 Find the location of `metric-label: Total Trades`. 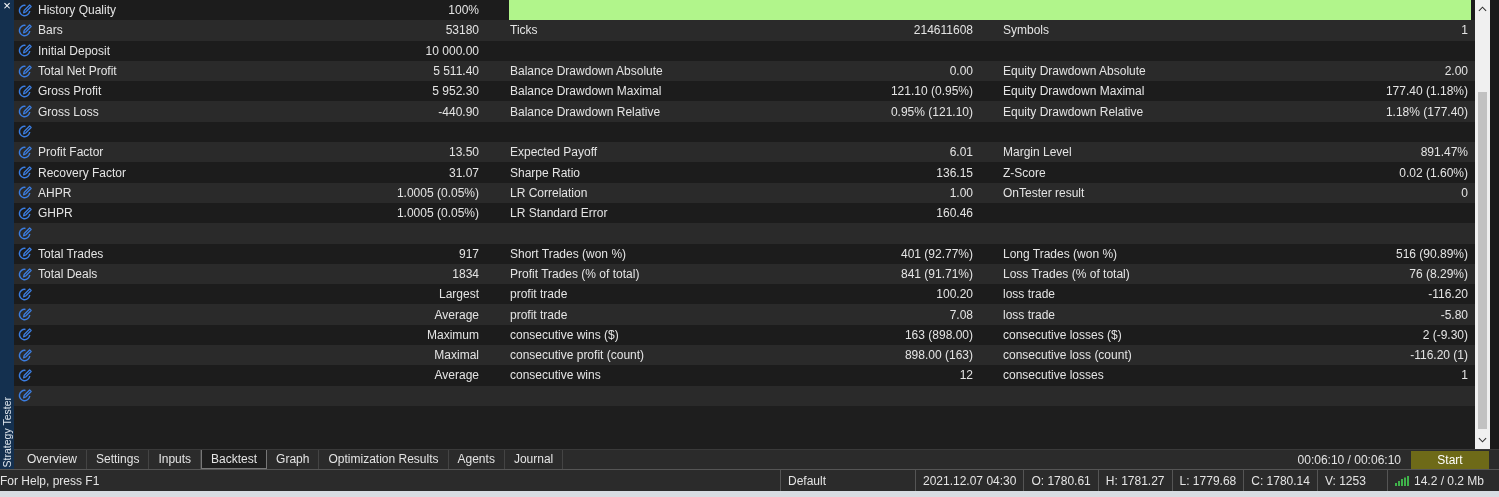

metric-label: Total Trades is located at coordinates (71, 253).